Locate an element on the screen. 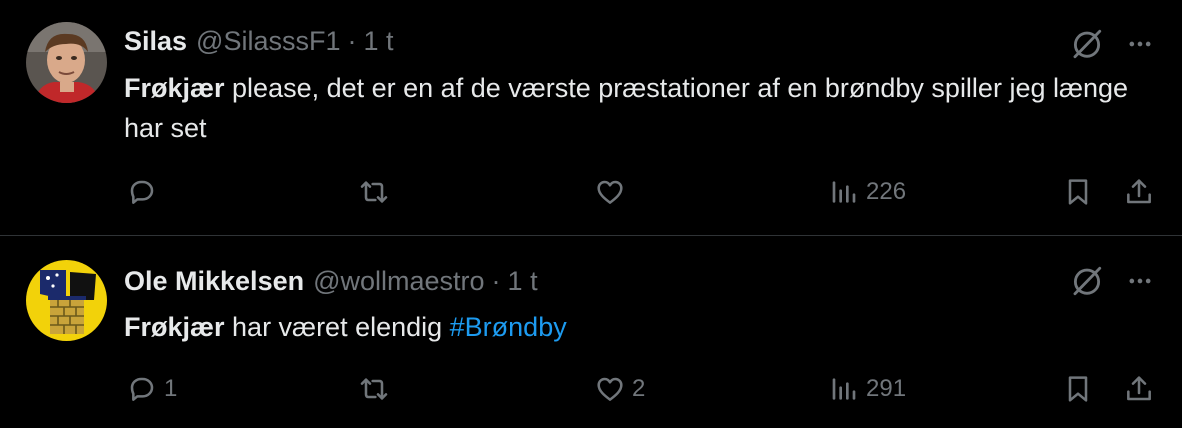 The width and height of the screenshot is (1182, 428). tweet-header: Ole Mikkelsen @wollmaestro · 1 t is located at coordinates (331, 283).